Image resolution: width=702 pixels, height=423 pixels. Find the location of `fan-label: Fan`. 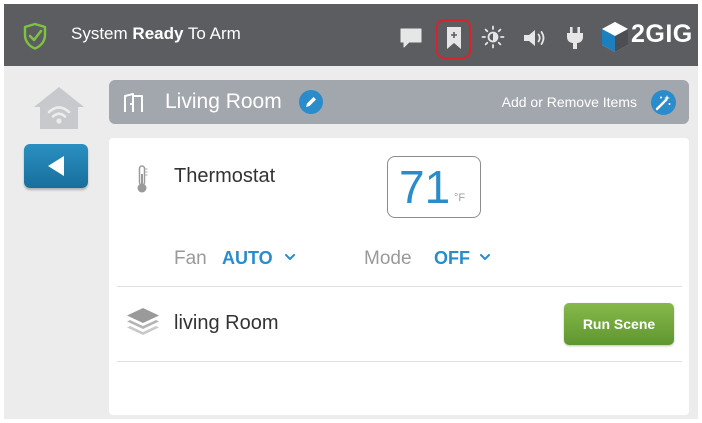

fan-label: Fan is located at coordinates (190, 258).